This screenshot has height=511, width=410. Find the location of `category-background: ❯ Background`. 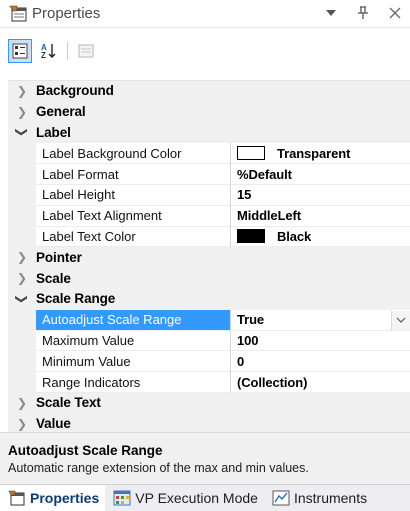

category-background: ❯ Background is located at coordinates (209, 91).